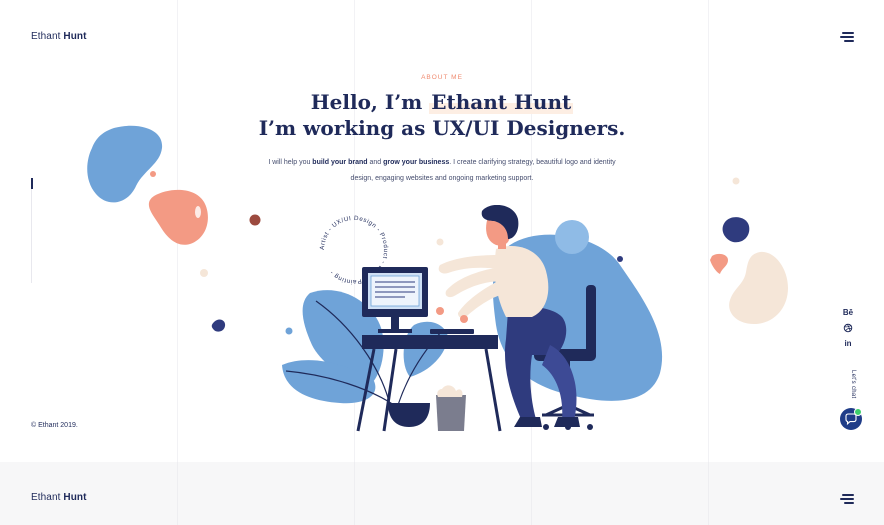 This screenshot has width=884, height=525. What do you see at coordinates (204, 273) in the screenshot?
I see `dot-peach-small` at bounding box center [204, 273].